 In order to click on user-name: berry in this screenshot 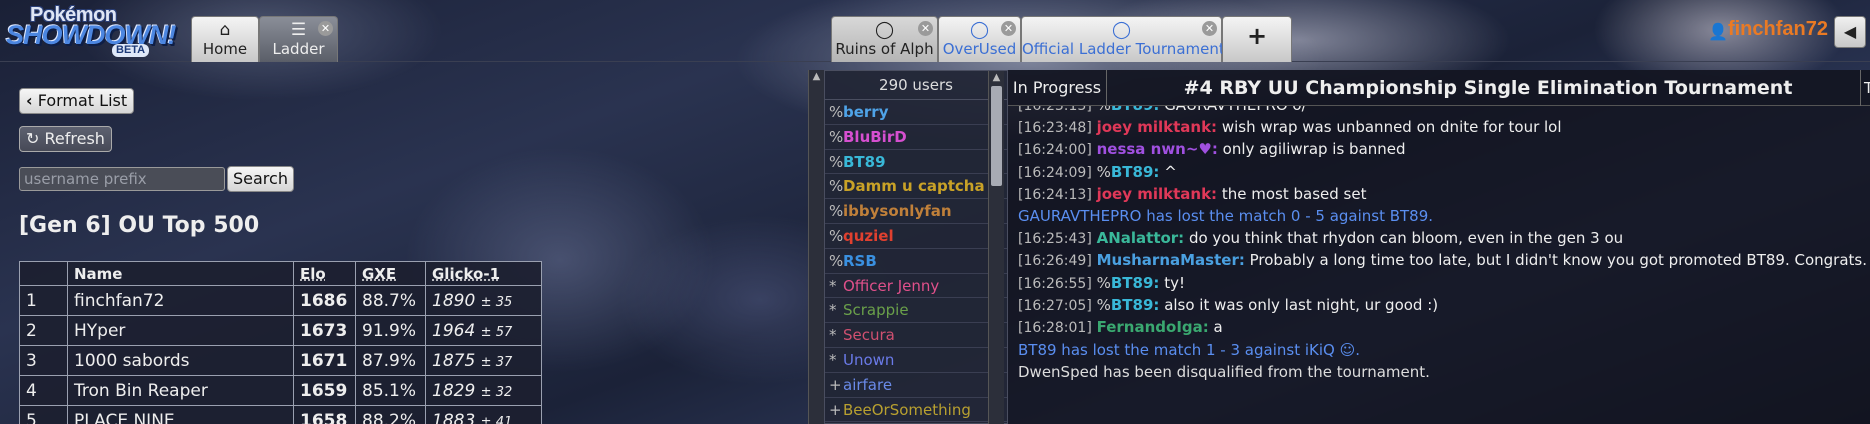, I will do `click(865, 112)`.